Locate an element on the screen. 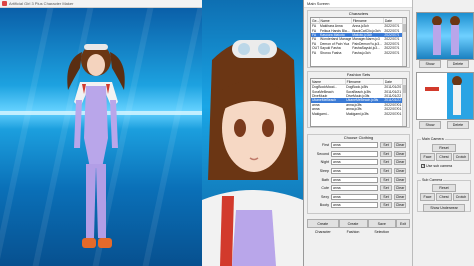  fashion-thumbnail is located at coordinates (445, 96).